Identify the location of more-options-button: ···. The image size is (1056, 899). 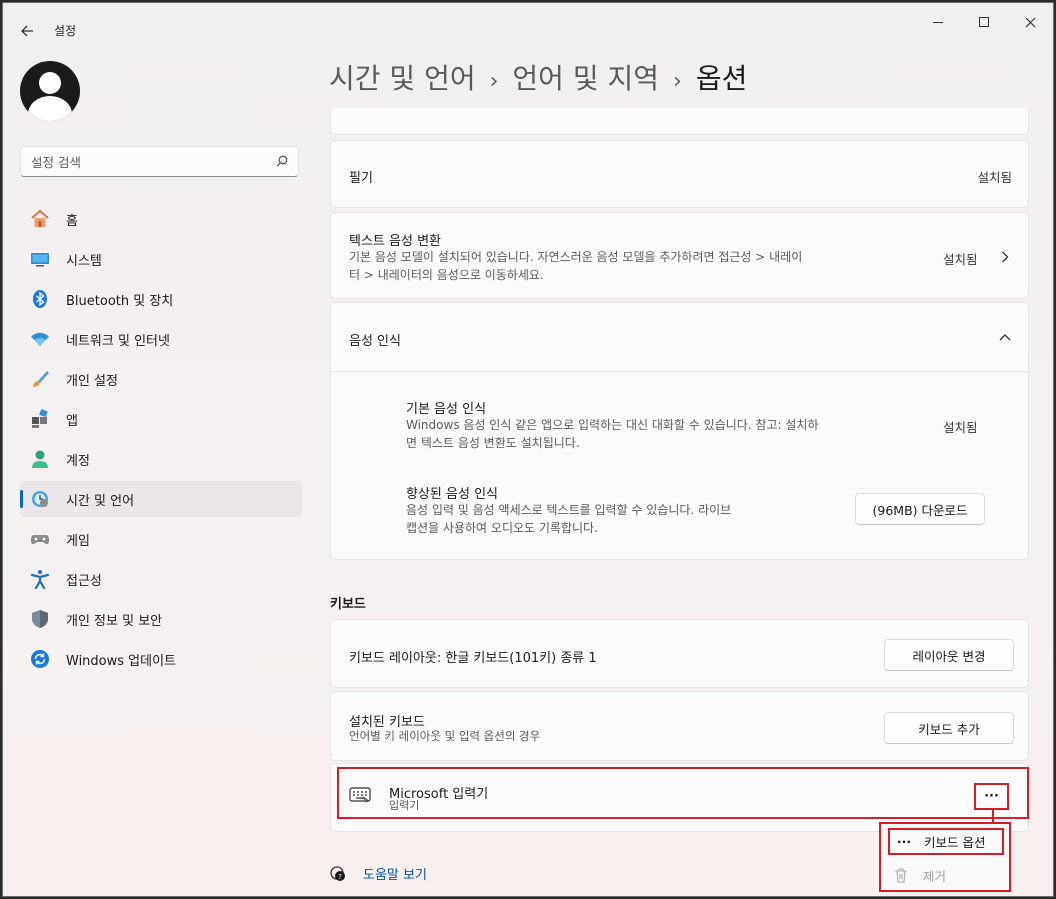
(991, 796).